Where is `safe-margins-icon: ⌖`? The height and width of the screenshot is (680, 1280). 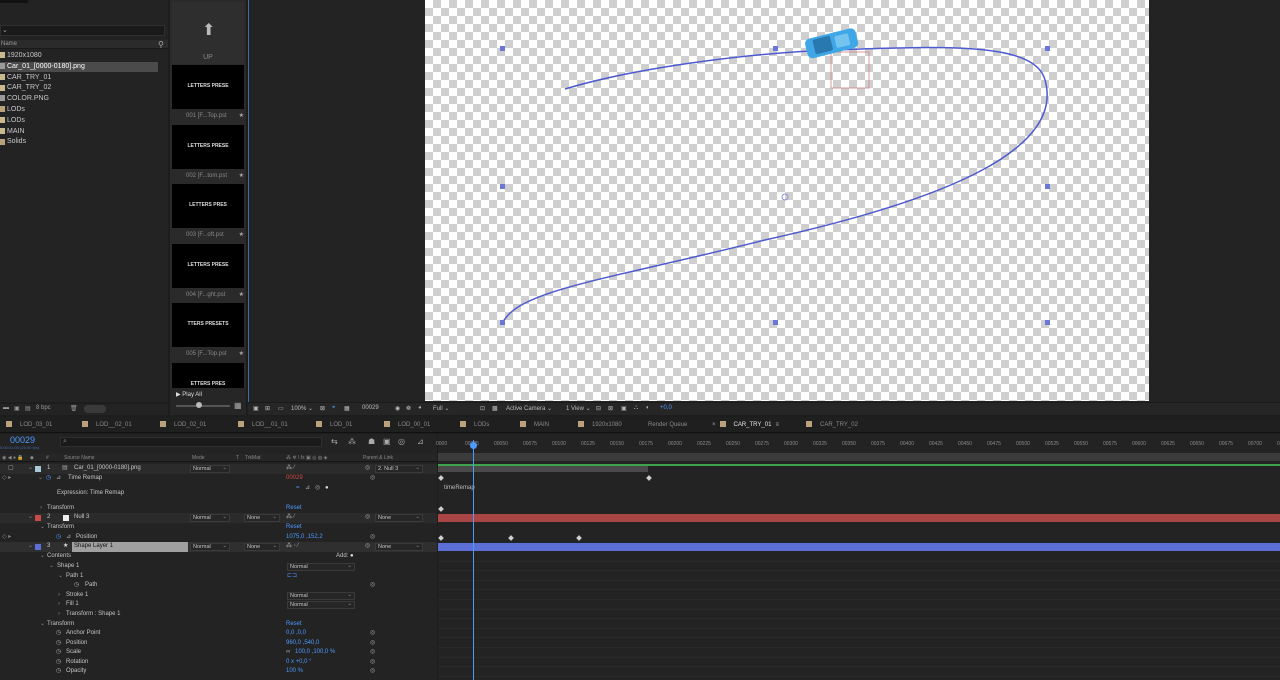
safe-margins-icon: ⌖ is located at coordinates (333, 408).